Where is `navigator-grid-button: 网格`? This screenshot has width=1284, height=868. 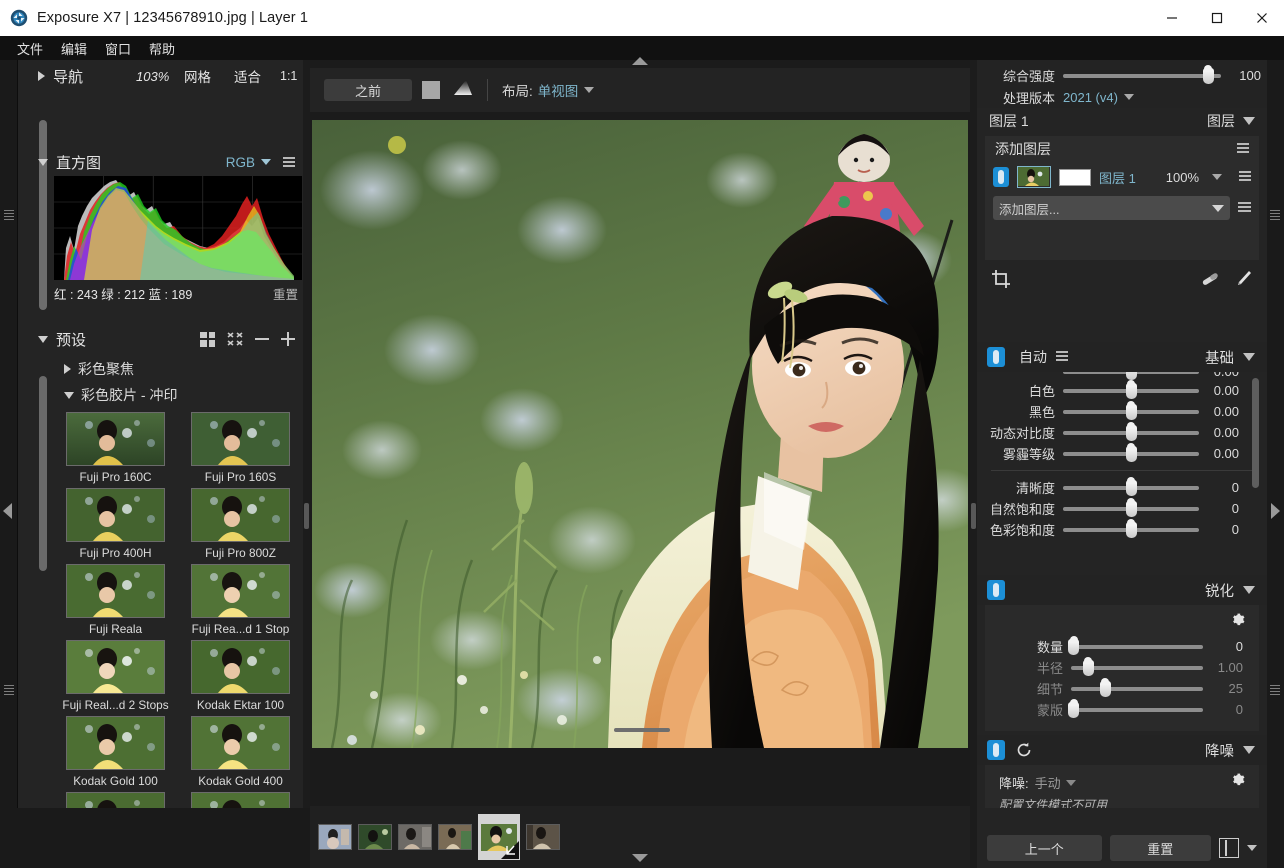 navigator-grid-button: 网格 is located at coordinates (197, 76).